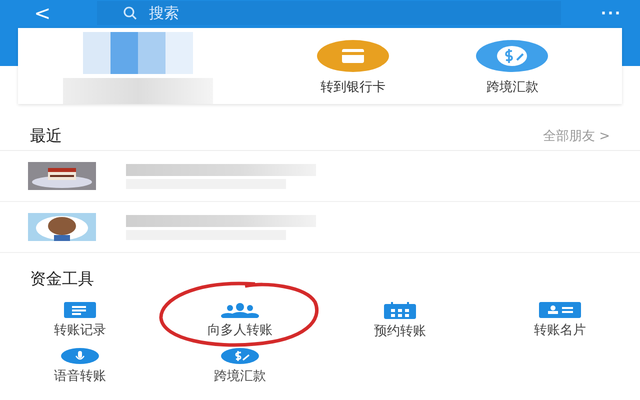 Image resolution: width=640 pixels, height=400 pixels. I want to click on search-field: 搜索, so click(329, 13).